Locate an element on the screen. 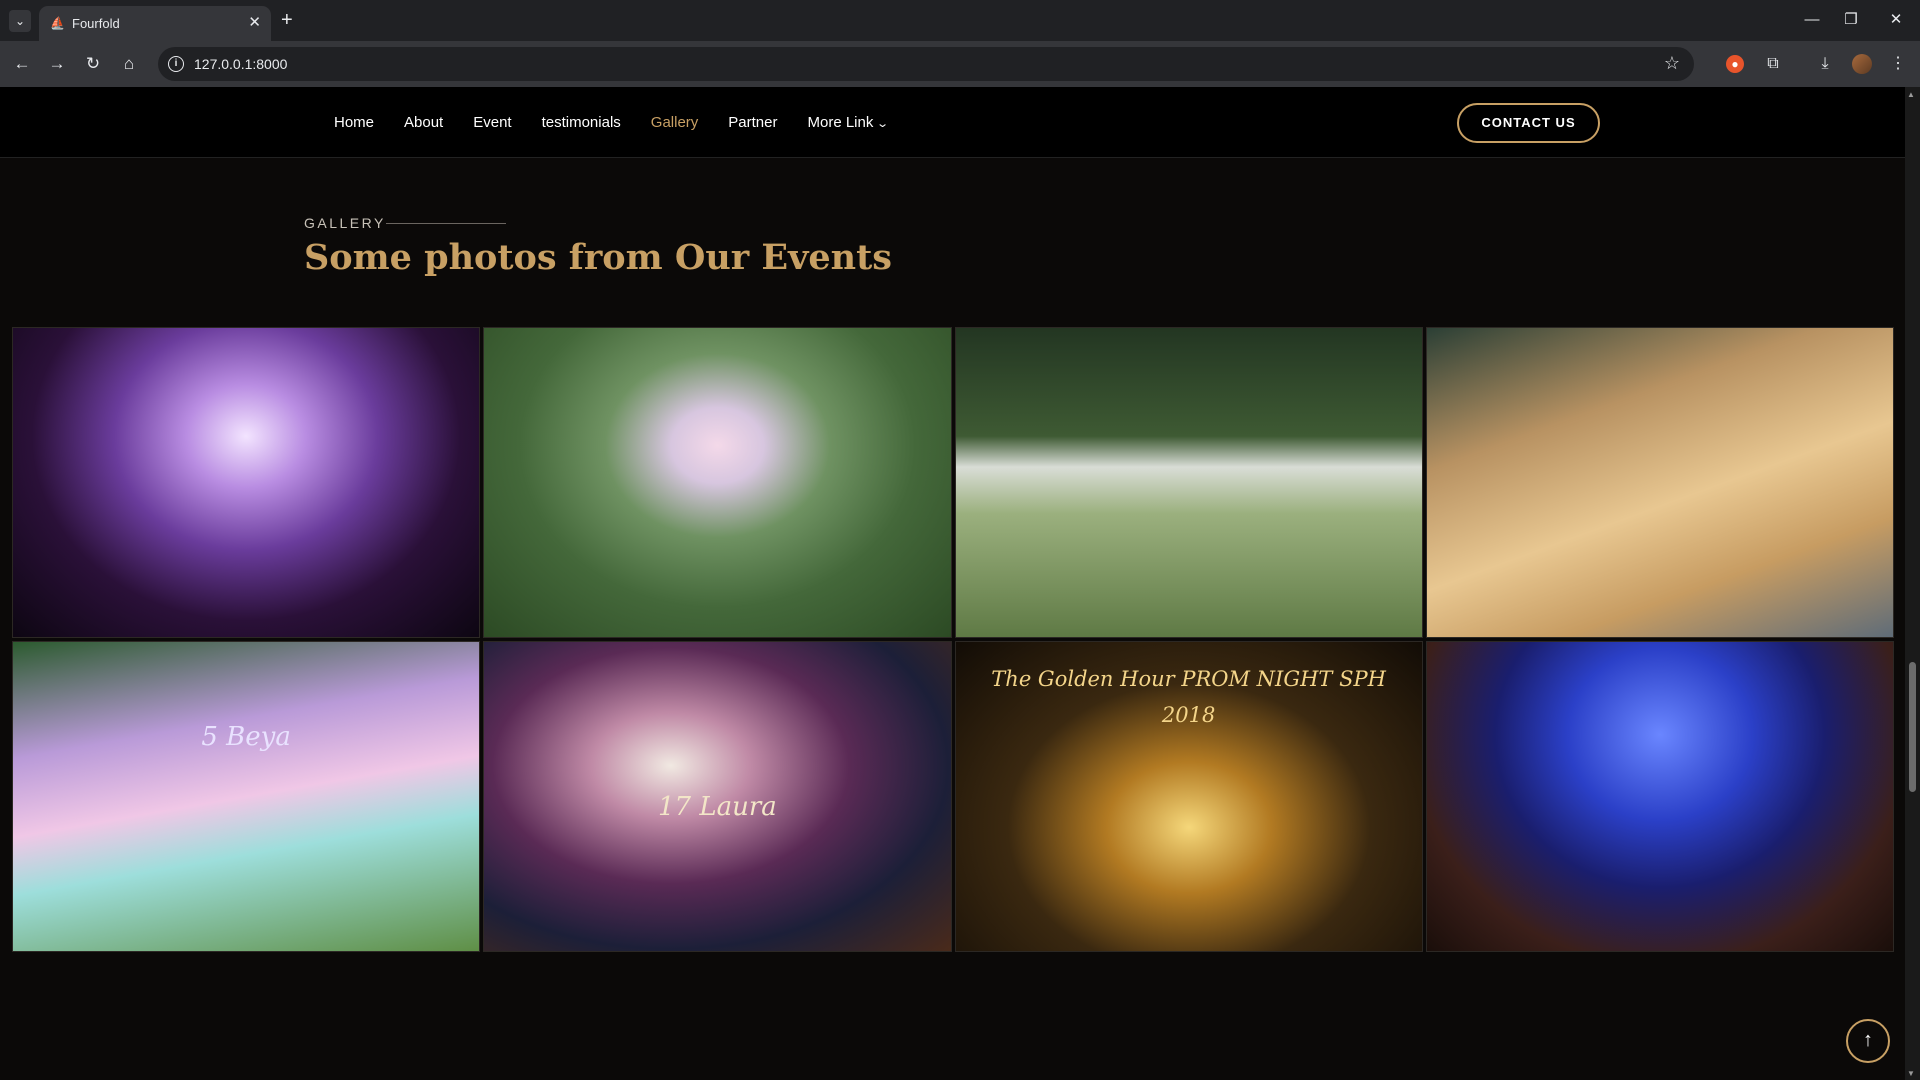 The width and height of the screenshot is (1920, 1080). nav-link-more-label: More Link is located at coordinates (840, 122).